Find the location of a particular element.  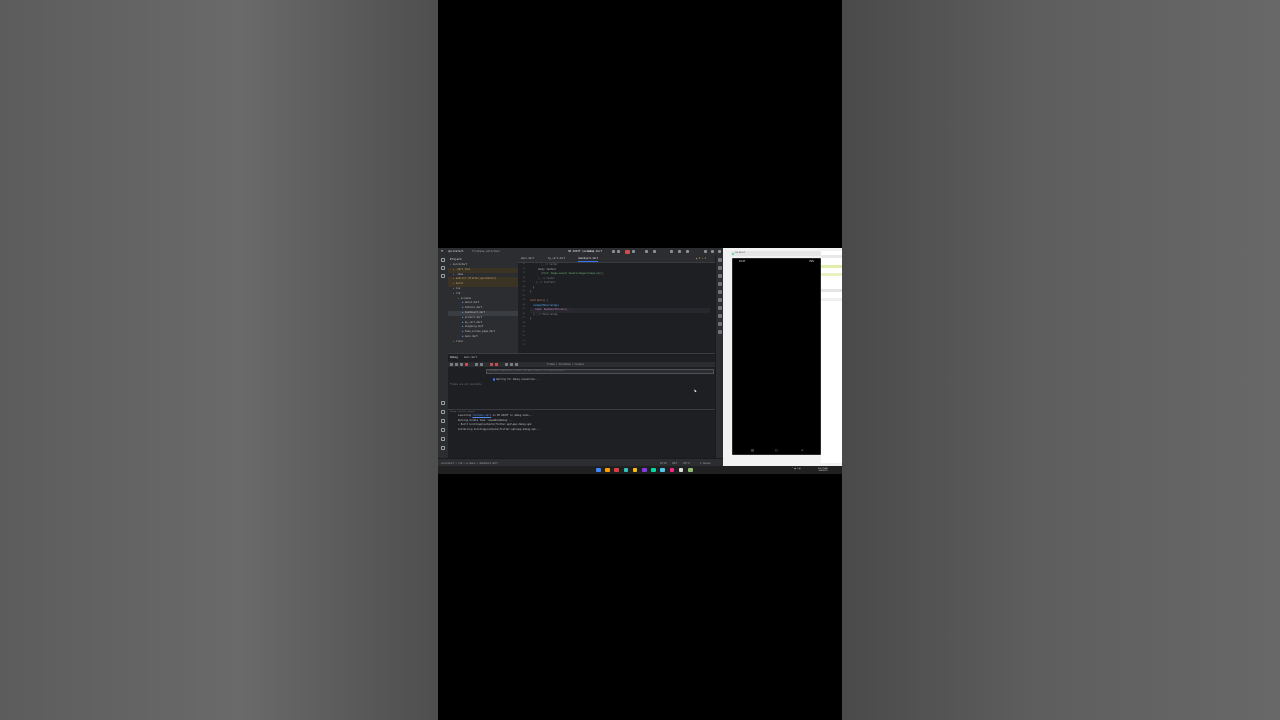

rerun-icon is located at coordinates (451, 364).